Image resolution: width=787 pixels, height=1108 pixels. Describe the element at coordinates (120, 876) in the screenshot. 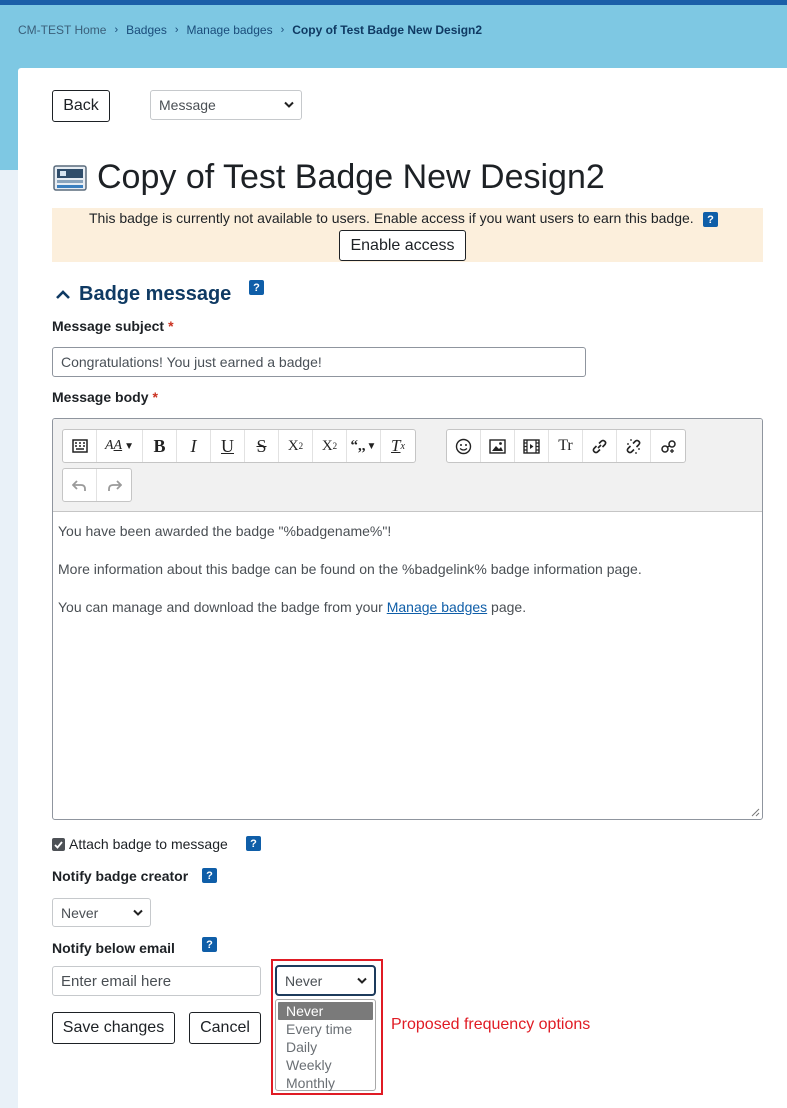

I see `notify-creator-label: Notify badge creator` at that location.